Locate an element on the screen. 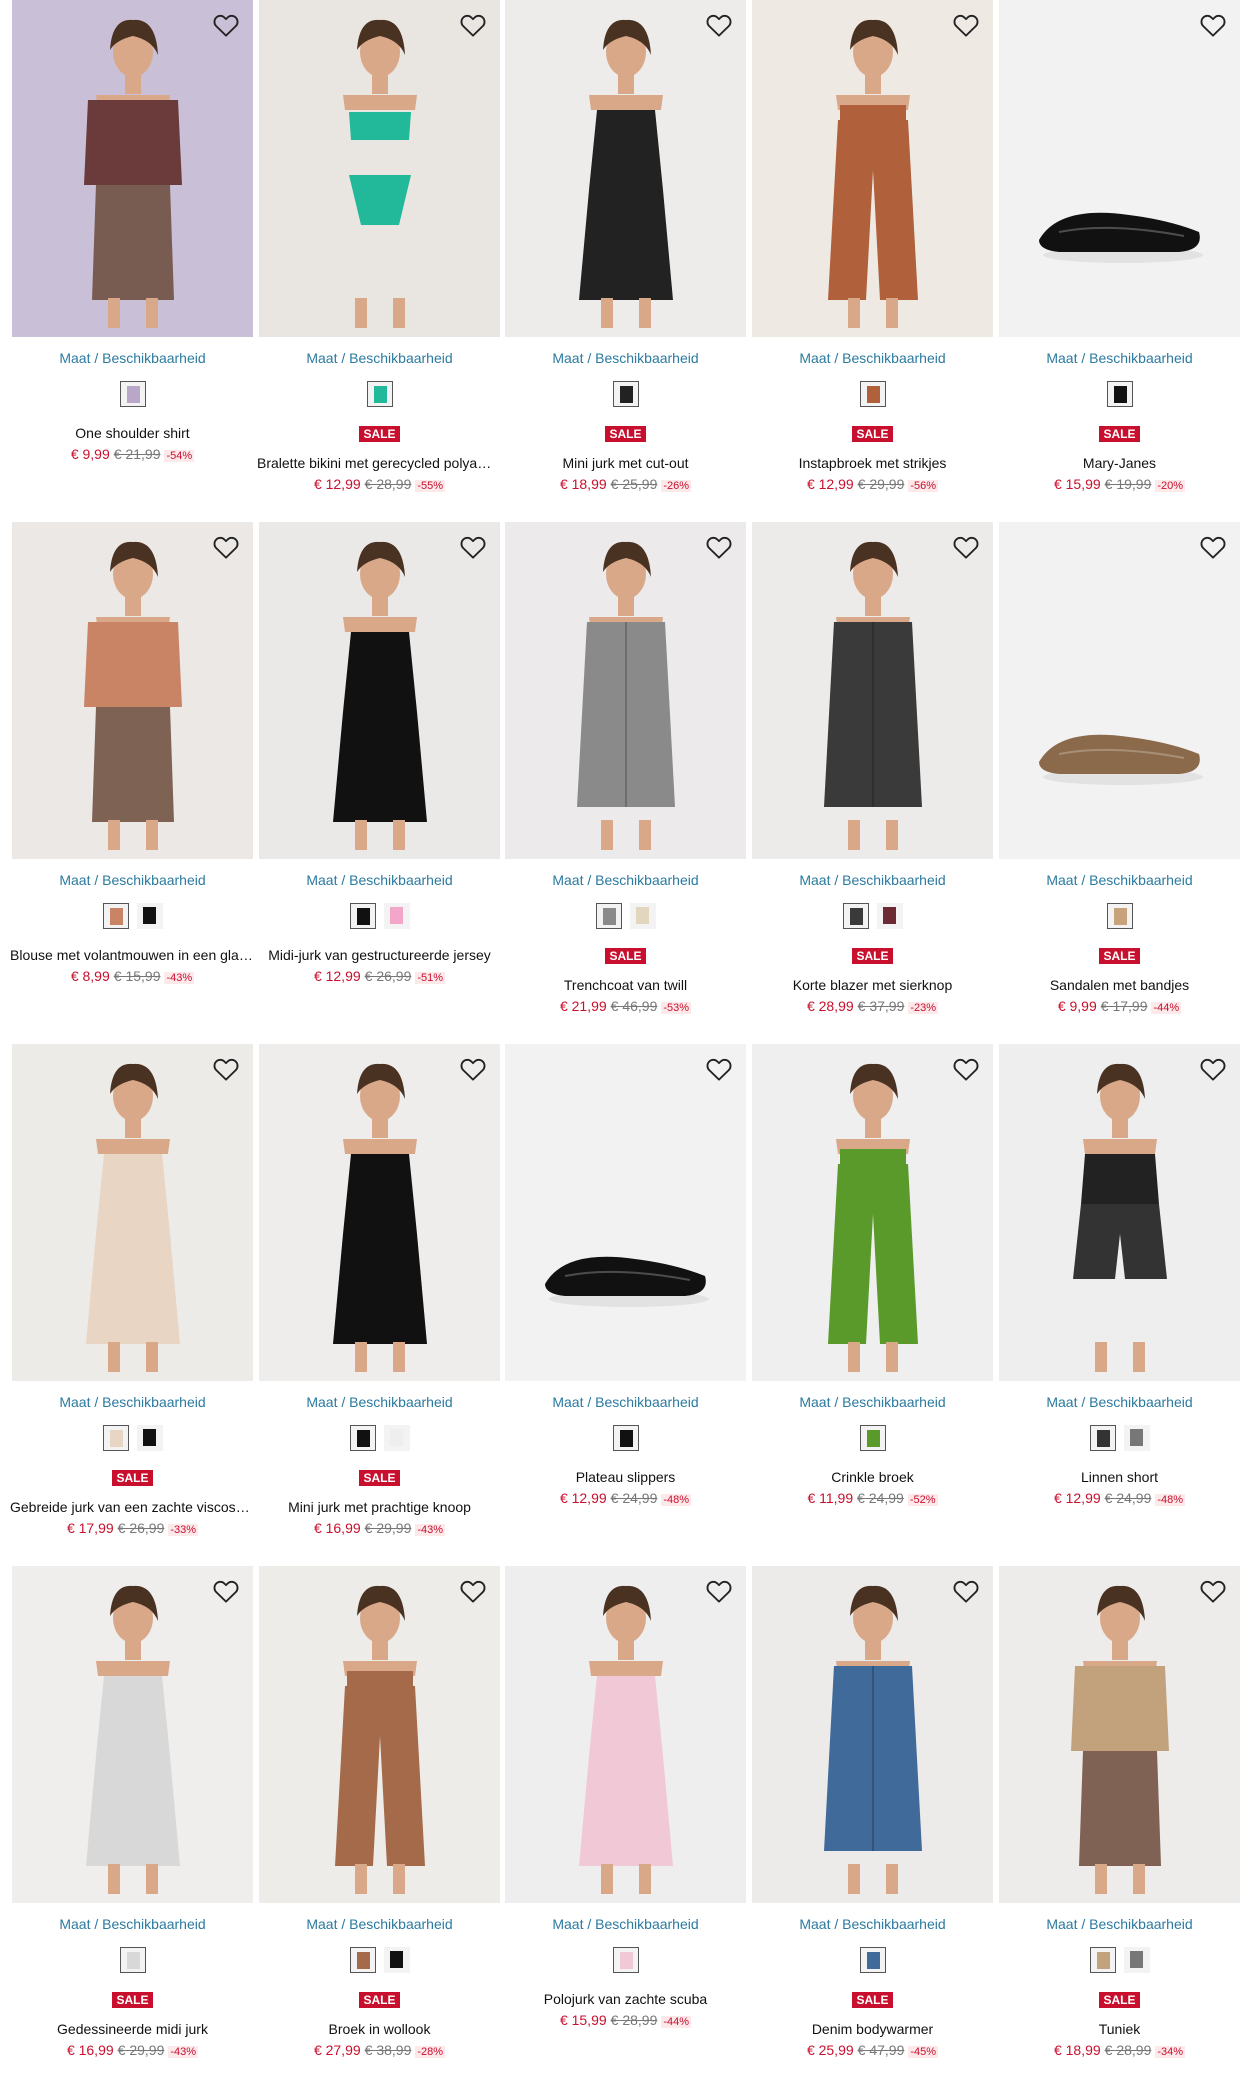  product-title: Mary-Janes is located at coordinates (1119, 463).